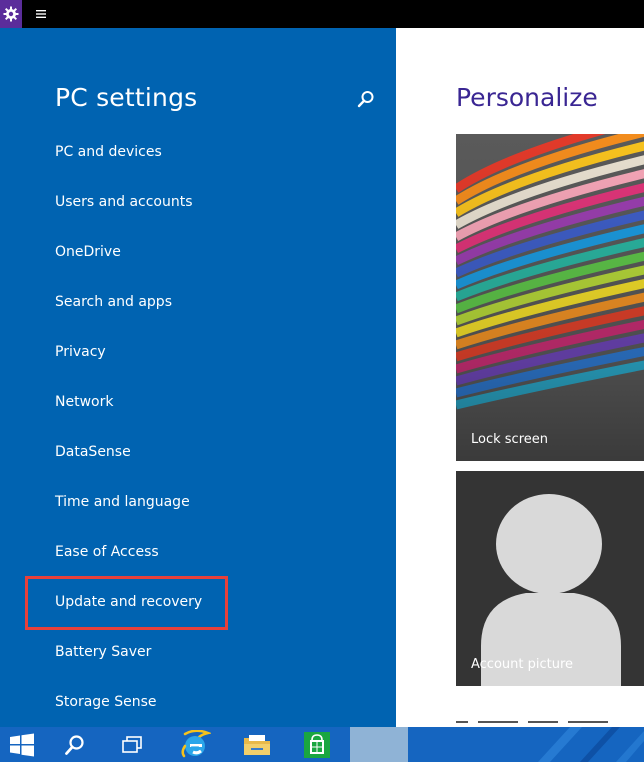 This screenshot has height=762, width=644. What do you see at coordinates (103, 652) in the screenshot?
I see `nav-item-battery-saver: Battery Saver` at bounding box center [103, 652].